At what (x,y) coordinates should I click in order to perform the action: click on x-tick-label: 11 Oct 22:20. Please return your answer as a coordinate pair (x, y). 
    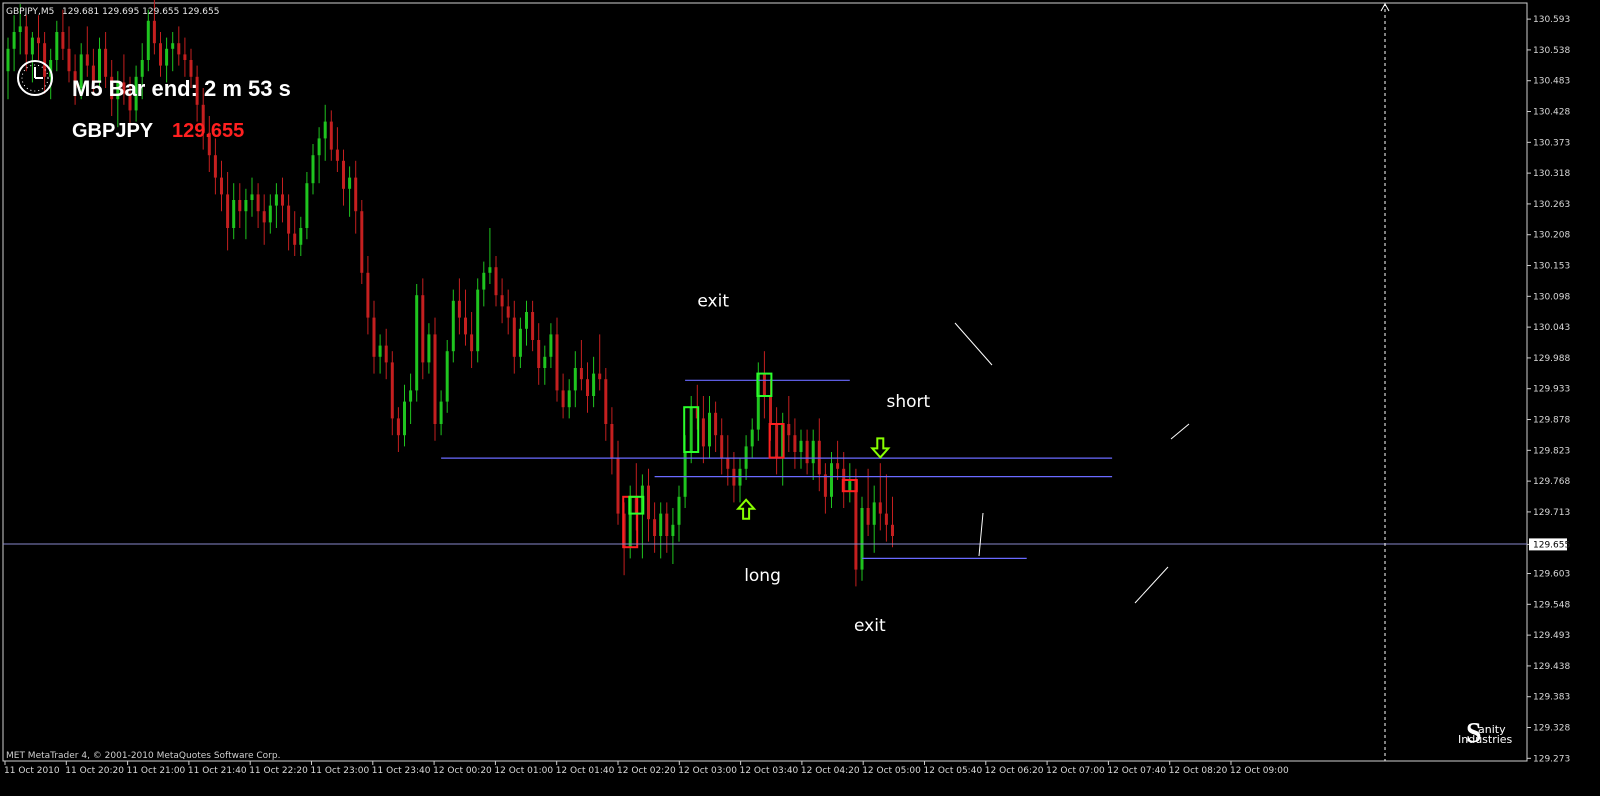
    Looking at the image, I should click on (278, 771).